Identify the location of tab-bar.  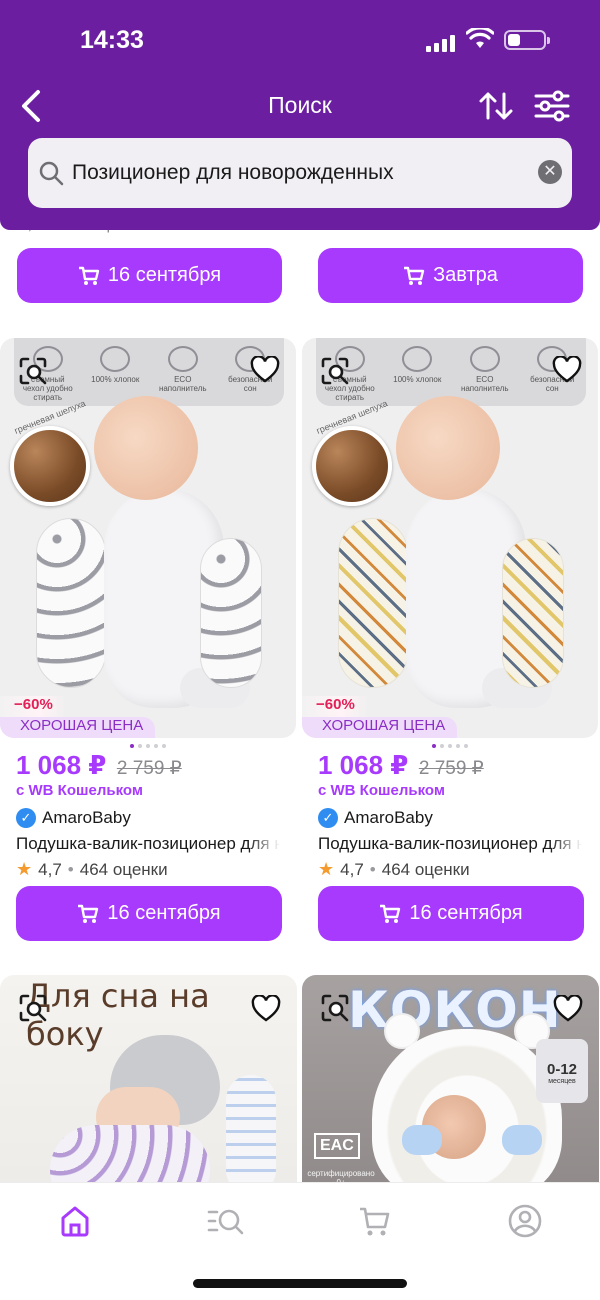
(300, 1241).